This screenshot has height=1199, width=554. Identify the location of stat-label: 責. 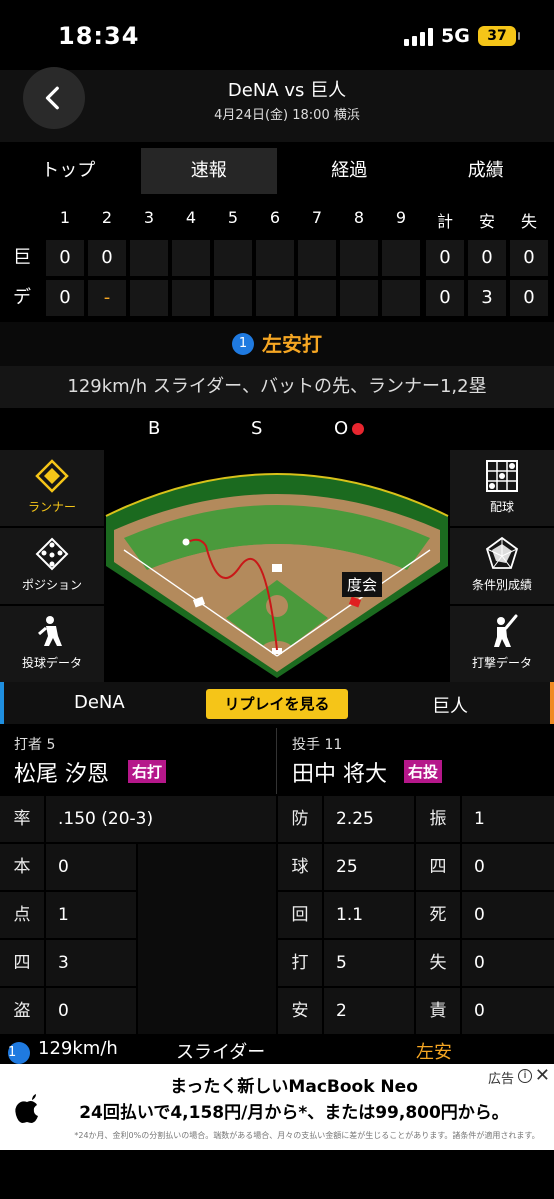
(438, 1011).